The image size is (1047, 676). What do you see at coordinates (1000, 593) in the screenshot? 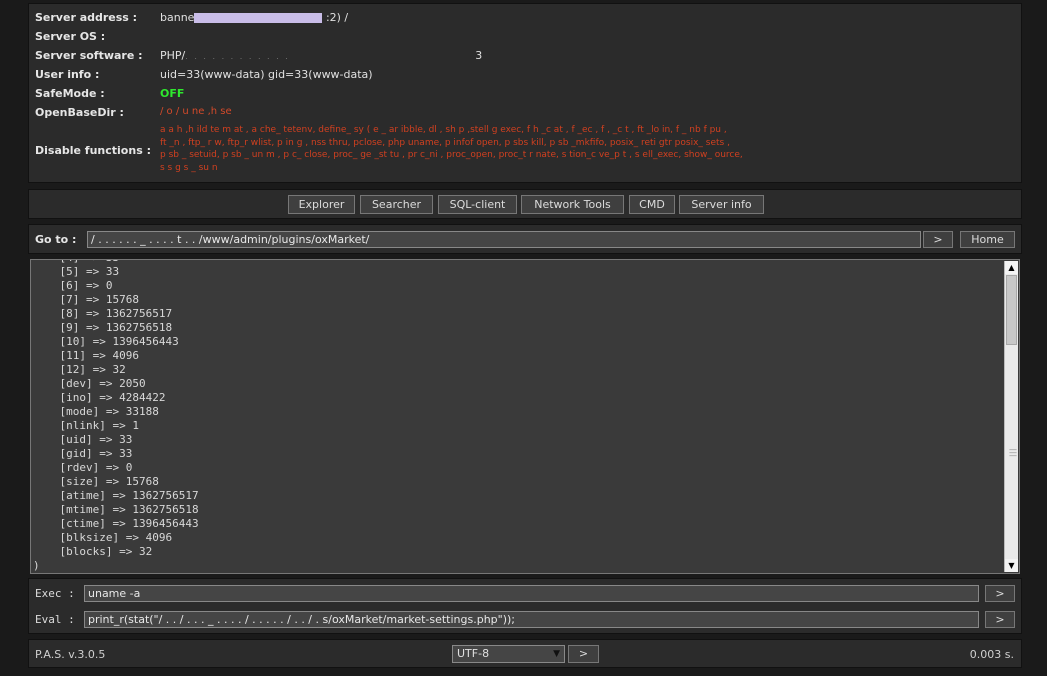
I see `exec-run-button: >` at bounding box center [1000, 593].